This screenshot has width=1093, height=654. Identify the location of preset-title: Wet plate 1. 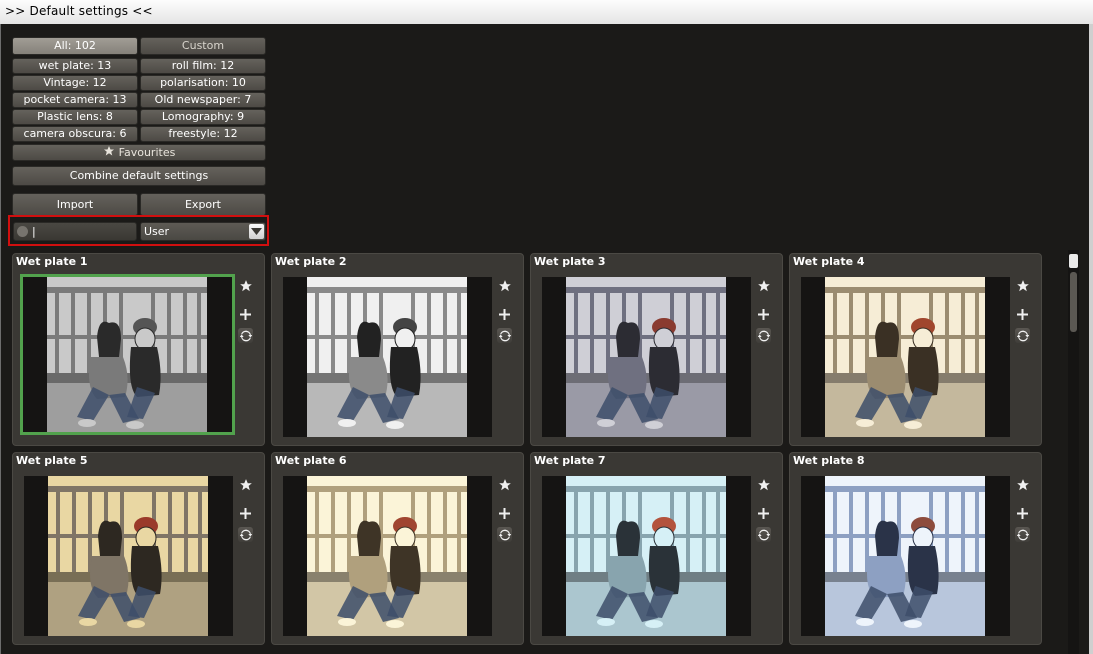
(52, 261).